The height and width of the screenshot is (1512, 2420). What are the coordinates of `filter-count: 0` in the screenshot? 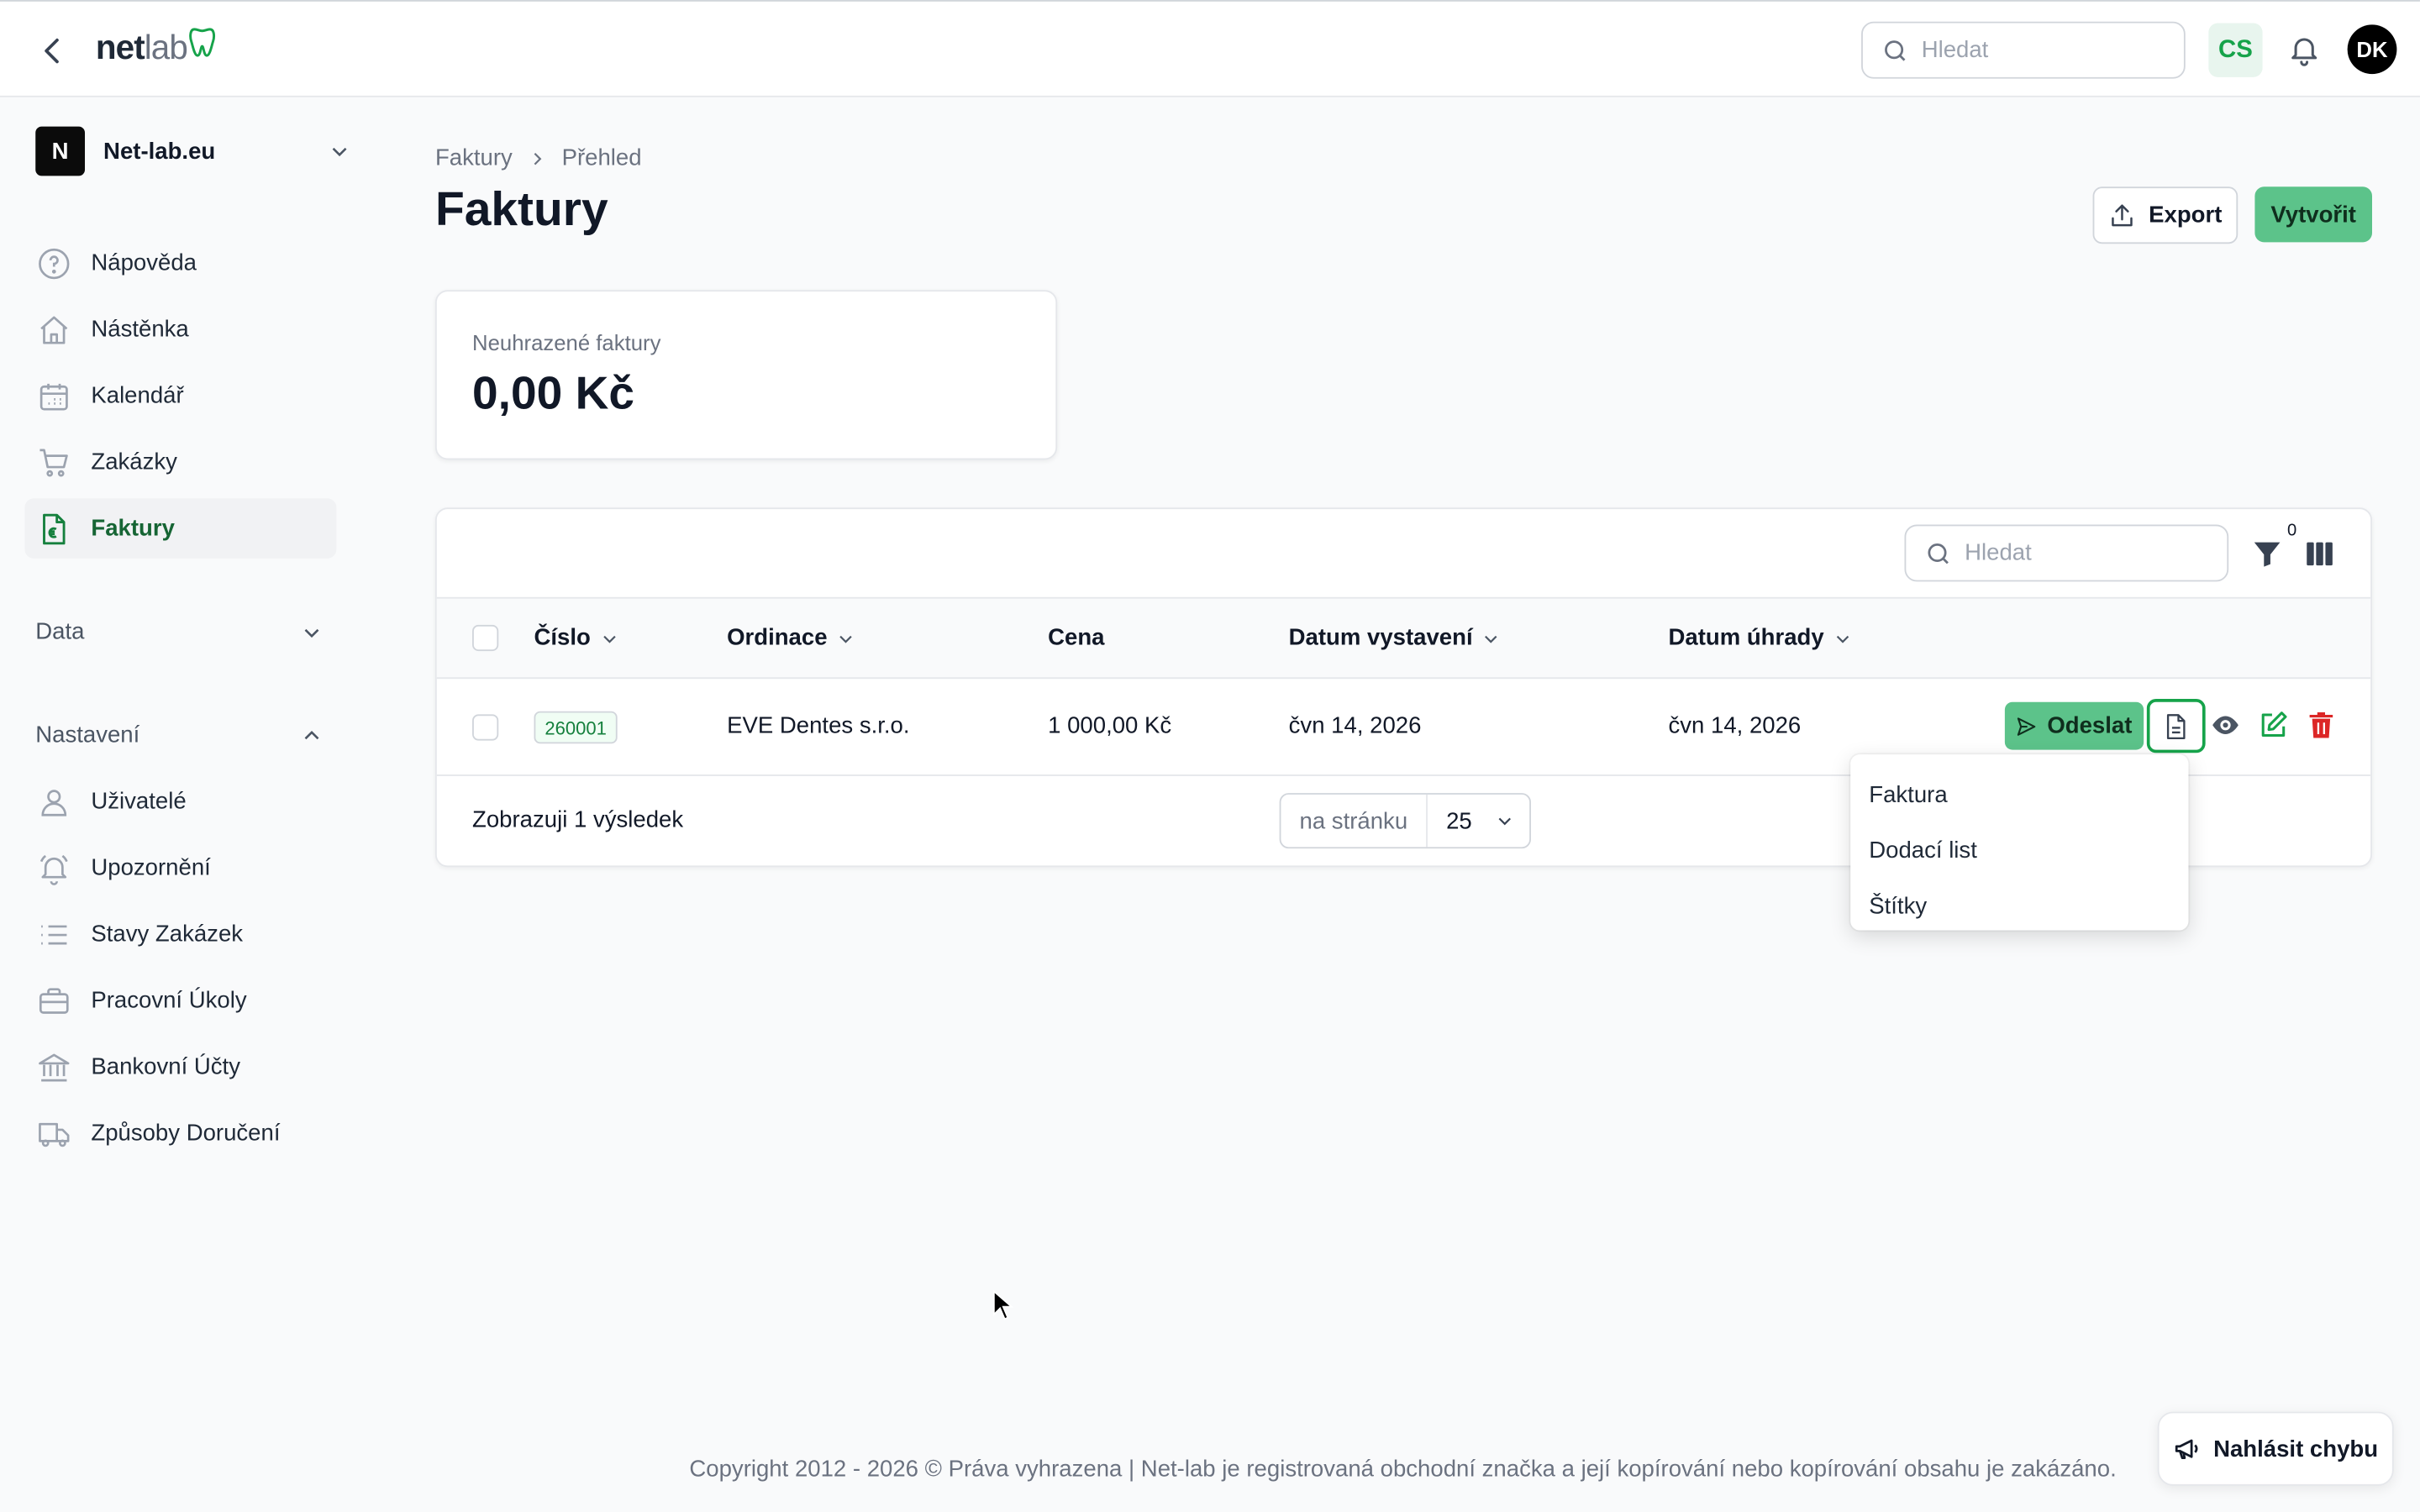 It's located at (2291, 530).